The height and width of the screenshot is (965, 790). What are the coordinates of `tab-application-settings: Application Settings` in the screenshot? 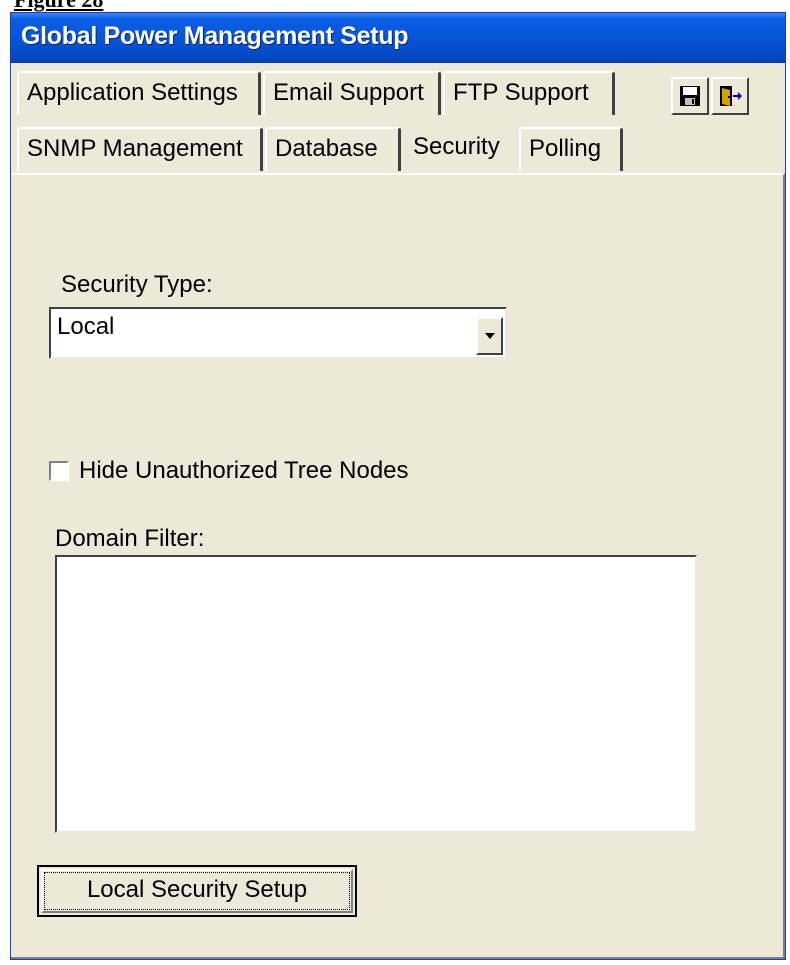 It's located at (139, 93).